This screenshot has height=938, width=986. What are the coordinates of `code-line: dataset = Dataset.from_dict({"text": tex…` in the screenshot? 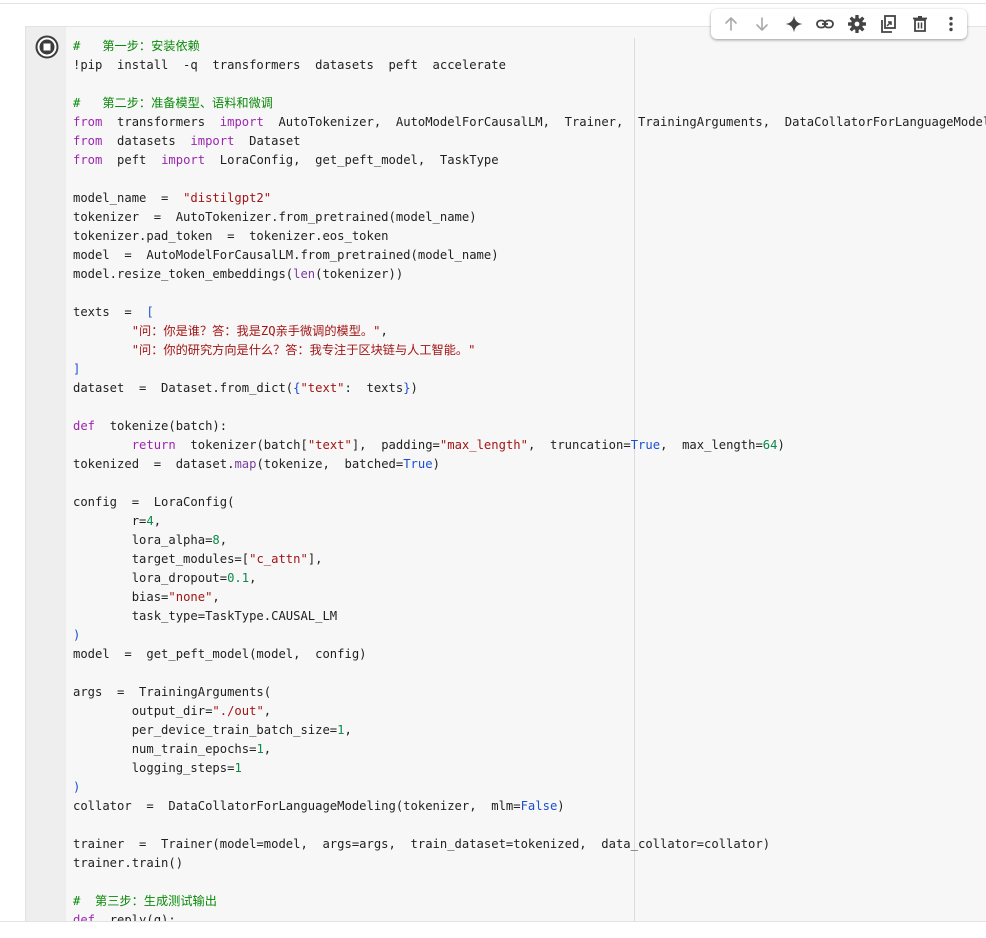 It's located at (529, 388).